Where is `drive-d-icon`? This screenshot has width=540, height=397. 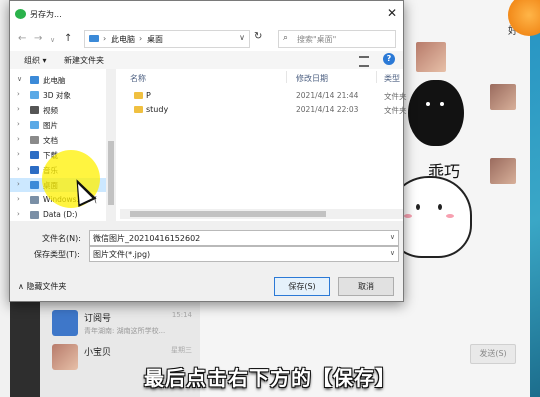
drive-d-icon is located at coordinates (34, 215).